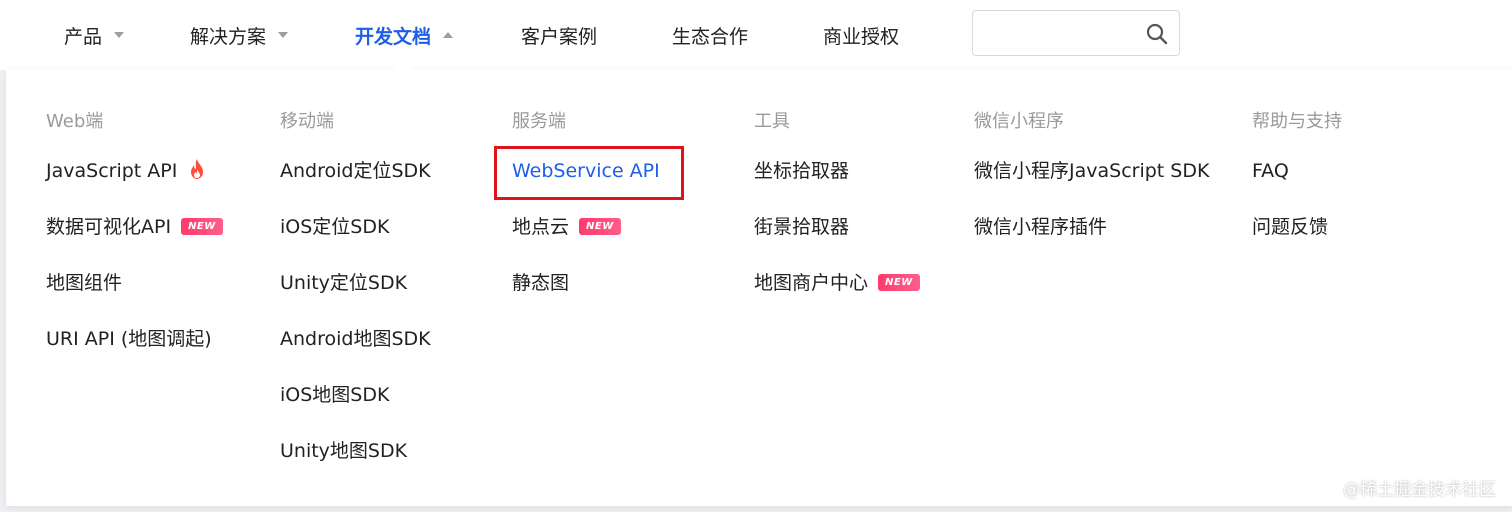 Image resolution: width=1512 pixels, height=512 pixels. Describe the element at coordinates (756, 35) in the screenshot. I see `top-nav: 产品 解决方案 开发文档 客户案例 生态合作 商业授权` at that location.